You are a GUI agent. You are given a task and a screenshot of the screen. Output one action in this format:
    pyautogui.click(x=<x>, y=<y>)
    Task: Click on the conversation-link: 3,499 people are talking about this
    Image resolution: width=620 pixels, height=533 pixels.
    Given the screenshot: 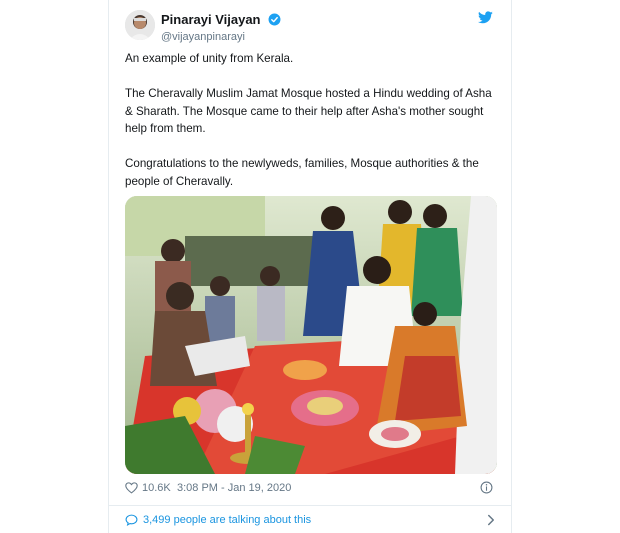 What is the action you would take?
    pyautogui.click(x=311, y=521)
    